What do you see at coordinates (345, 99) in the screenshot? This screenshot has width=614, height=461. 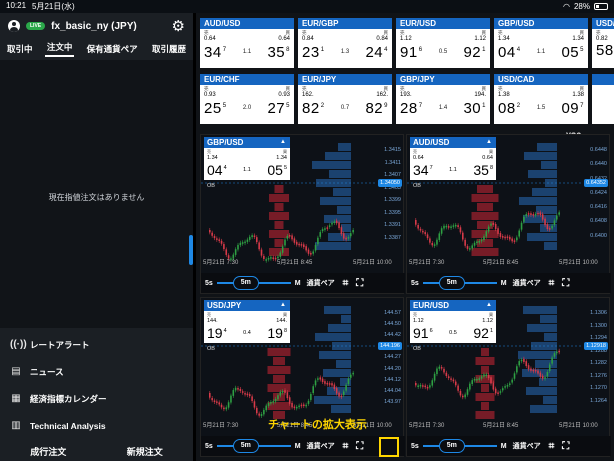 I see `rate-tile: EUR/JPY 売買 162. 162. 822 0.7 829` at bounding box center [345, 99].